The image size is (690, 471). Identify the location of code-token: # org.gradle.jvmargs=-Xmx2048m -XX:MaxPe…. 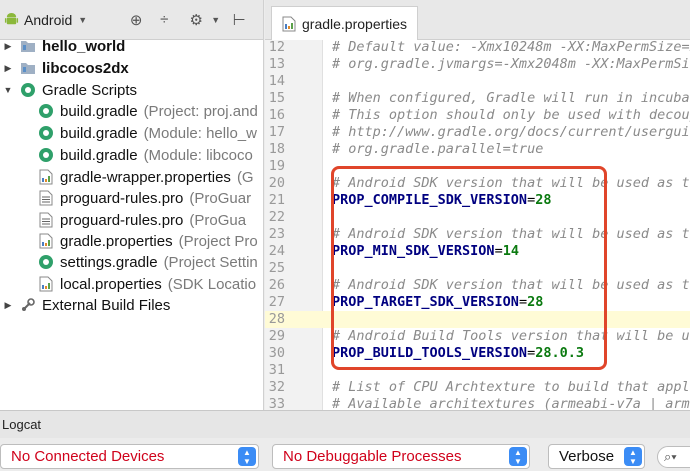
(511, 64).